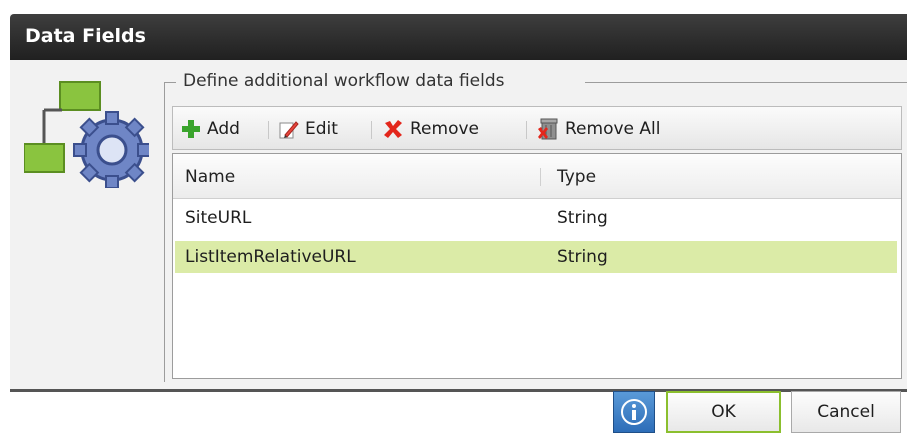  I want to click on edit-label: Edit, so click(321, 129).